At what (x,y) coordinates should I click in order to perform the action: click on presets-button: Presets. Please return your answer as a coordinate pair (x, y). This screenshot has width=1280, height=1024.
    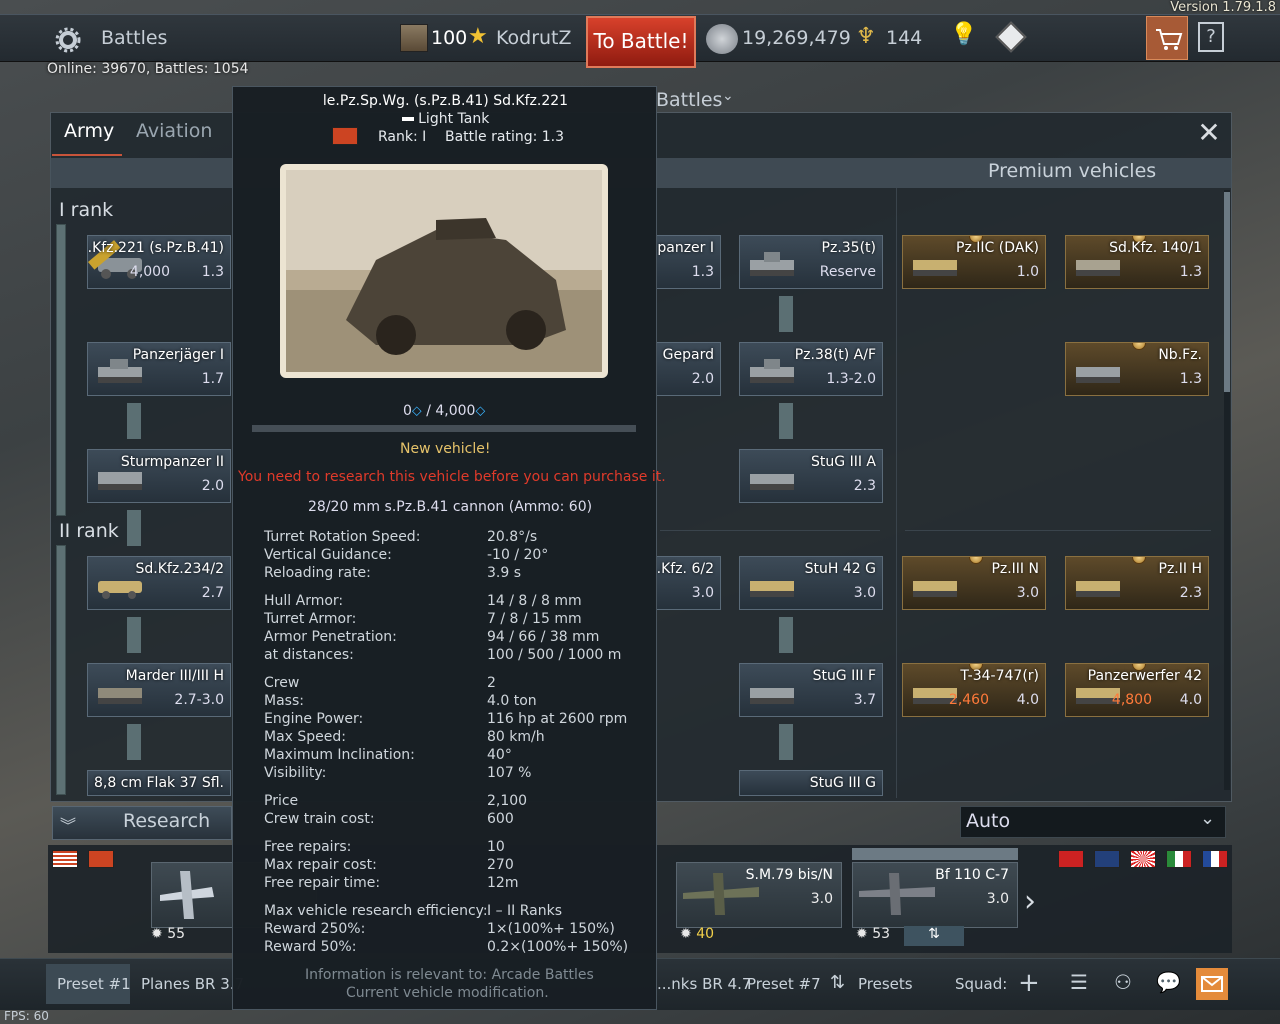
    Looking at the image, I should click on (885, 984).